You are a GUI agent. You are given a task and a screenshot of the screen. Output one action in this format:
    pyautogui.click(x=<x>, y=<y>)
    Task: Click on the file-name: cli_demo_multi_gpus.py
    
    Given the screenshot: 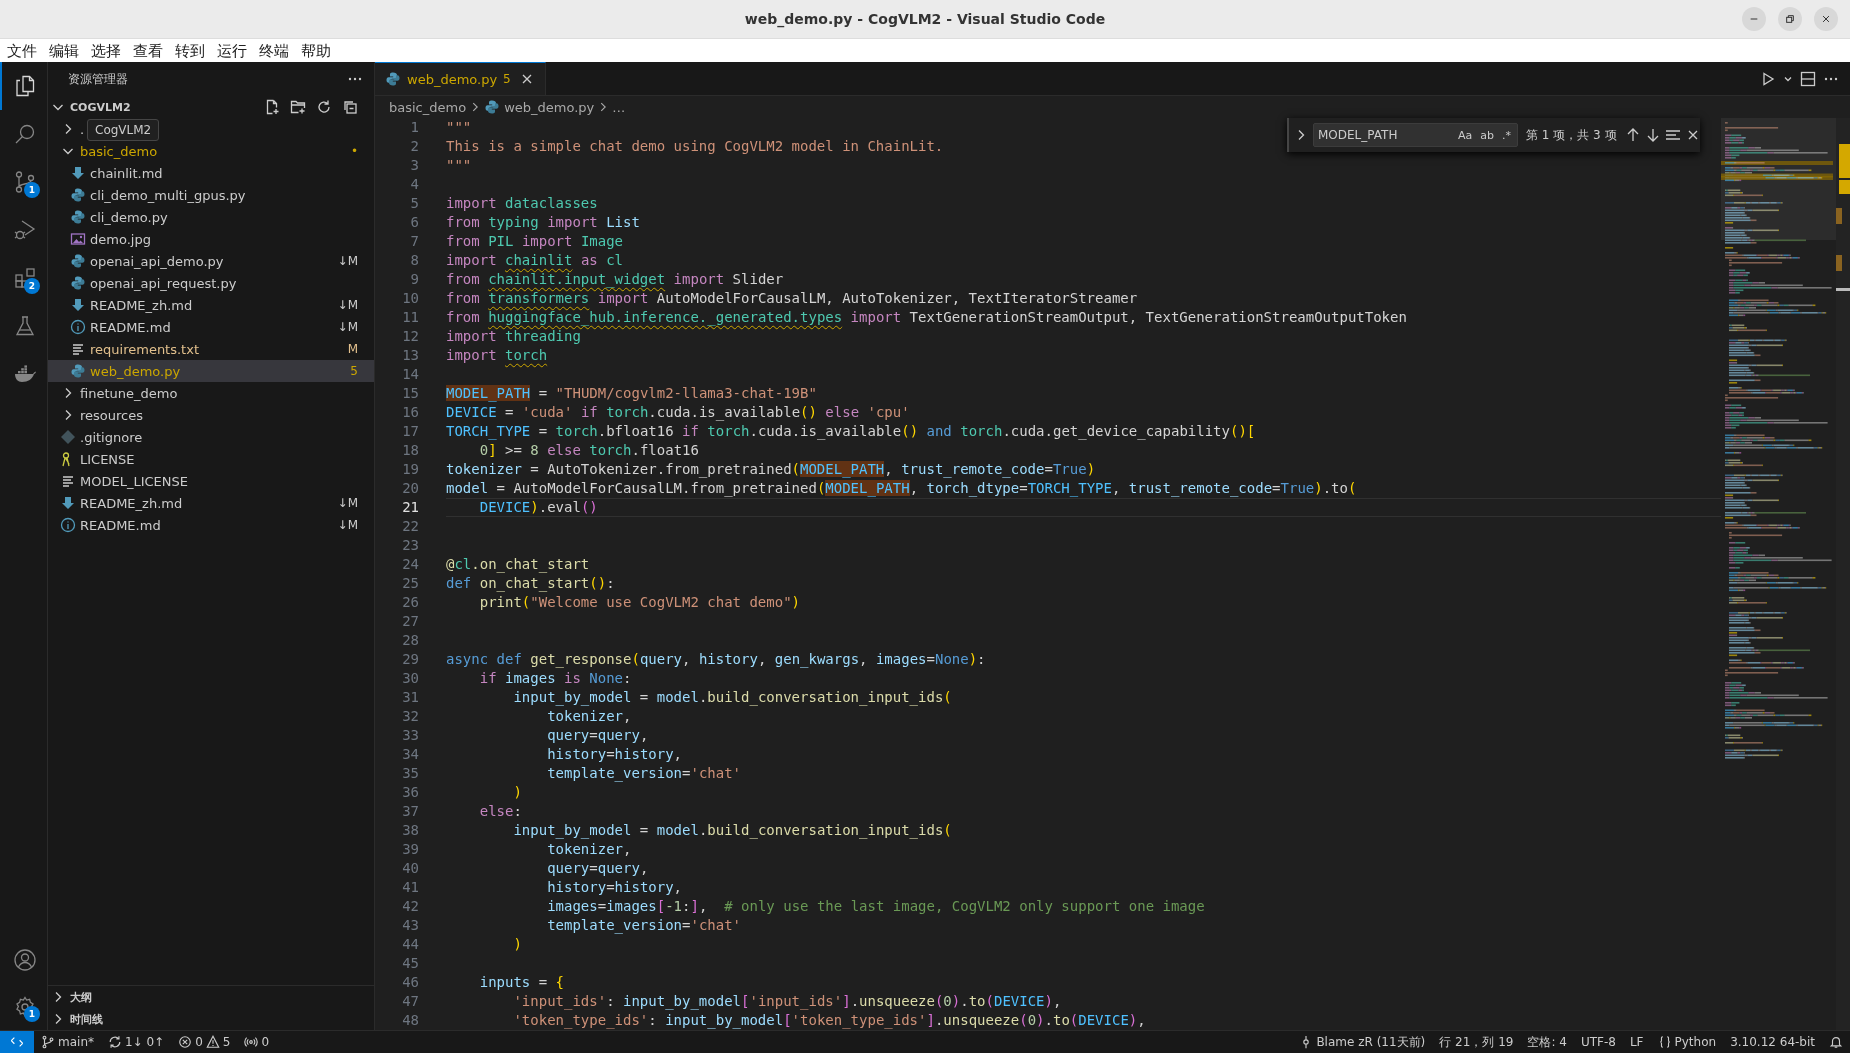 What is the action you would take?
    pyautogui.click(x=168, y=195)
    